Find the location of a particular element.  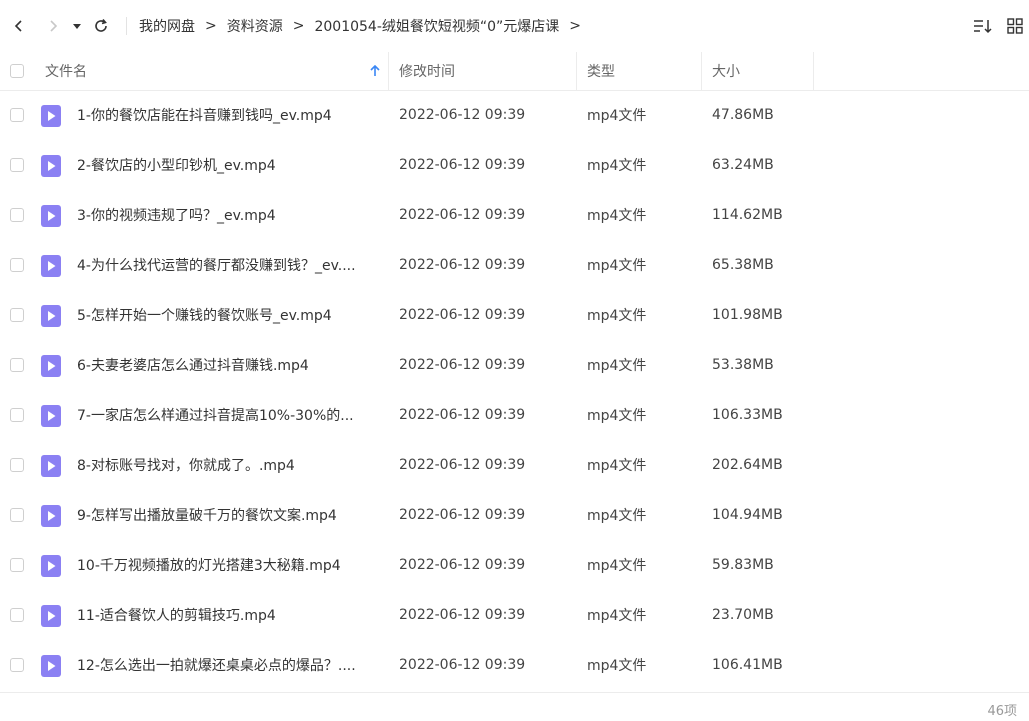

file-name: 2-餐饮店的小型印钞机_ev.mp4 is located at coordinates (229, 165).